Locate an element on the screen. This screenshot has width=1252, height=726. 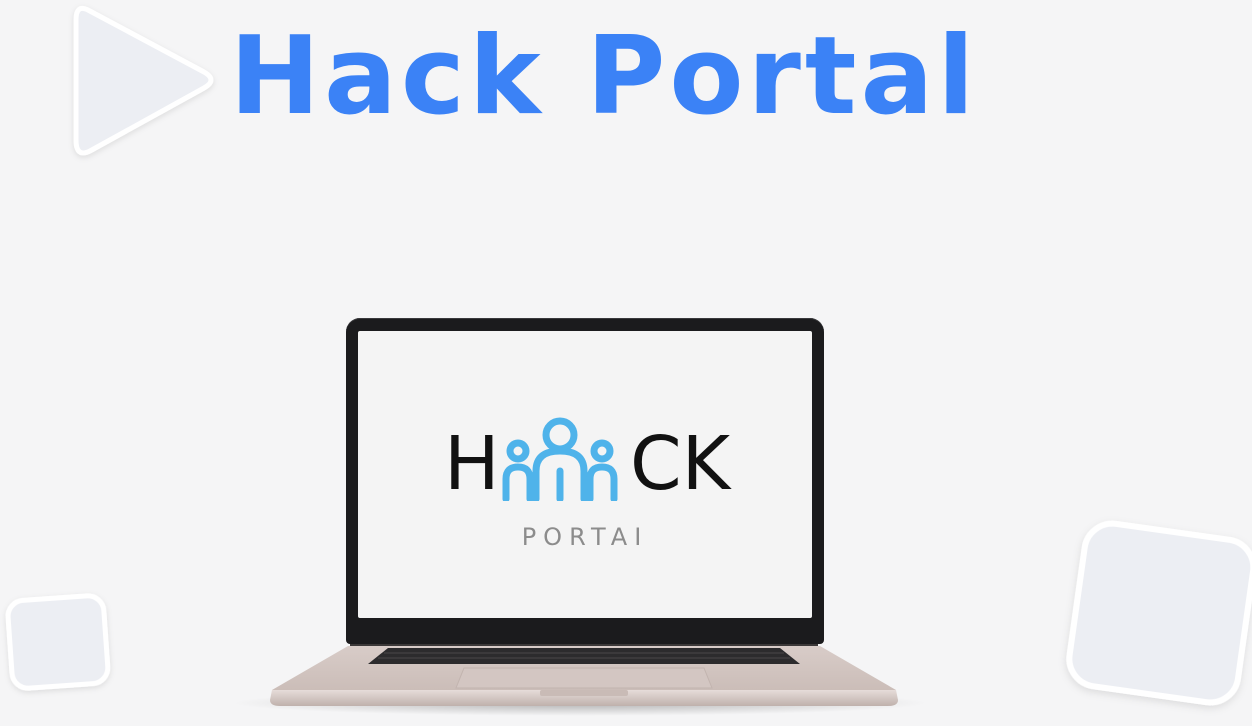
people-icon is located at coordinates (560, 459).